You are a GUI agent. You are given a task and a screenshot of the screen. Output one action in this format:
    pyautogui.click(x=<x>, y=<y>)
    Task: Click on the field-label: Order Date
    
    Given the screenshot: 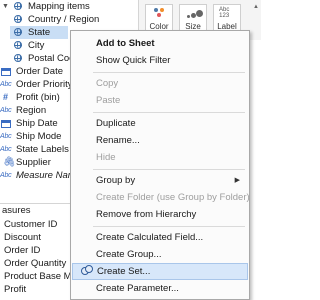 What is the action you would take?
    pyautogui.click(x=39, y=71)
    